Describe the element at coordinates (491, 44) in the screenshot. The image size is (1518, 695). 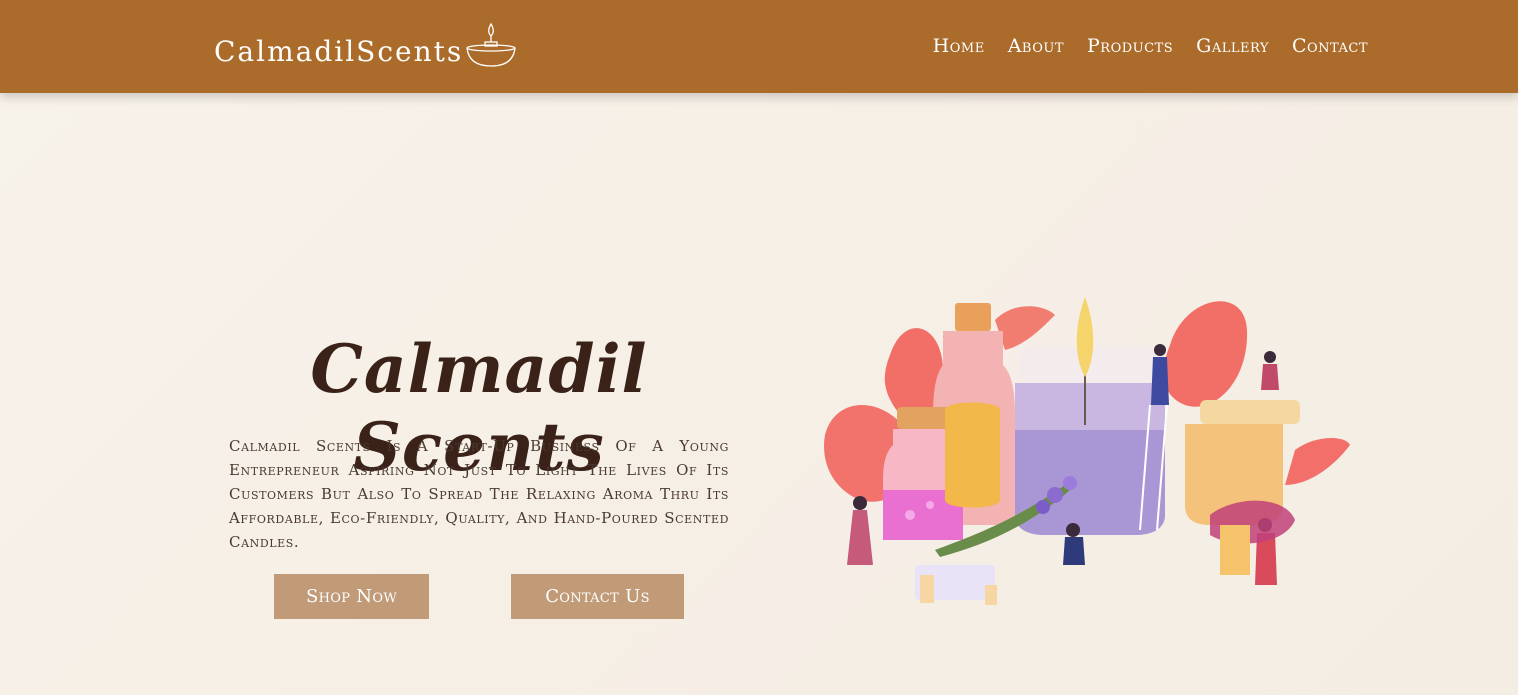
I see `candle-bowl-icon` at that location.